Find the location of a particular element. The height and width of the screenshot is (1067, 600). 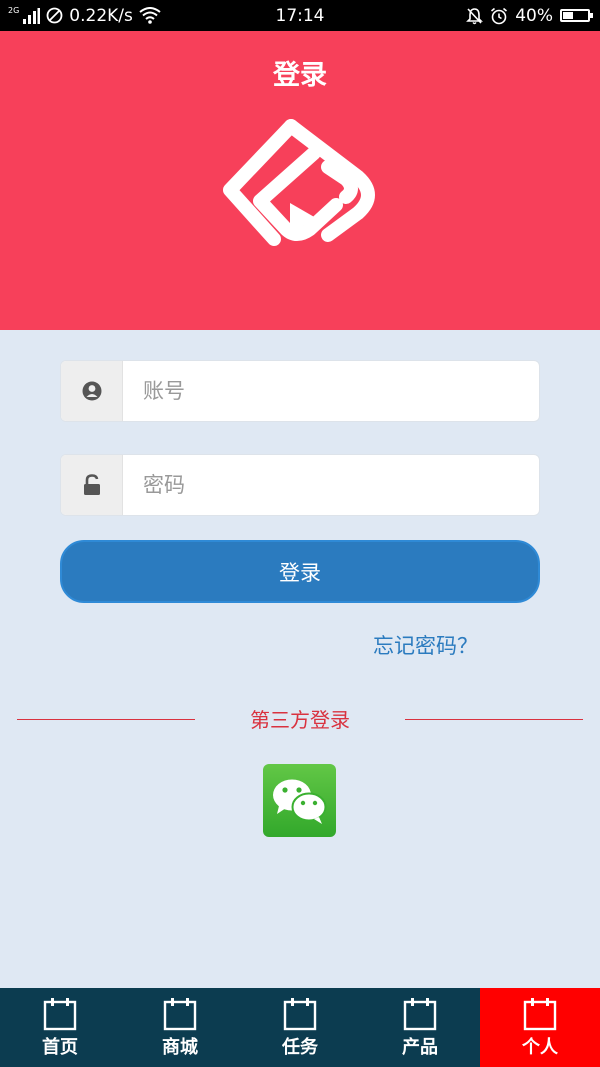

user-icon is located at coordinates (91, 391).